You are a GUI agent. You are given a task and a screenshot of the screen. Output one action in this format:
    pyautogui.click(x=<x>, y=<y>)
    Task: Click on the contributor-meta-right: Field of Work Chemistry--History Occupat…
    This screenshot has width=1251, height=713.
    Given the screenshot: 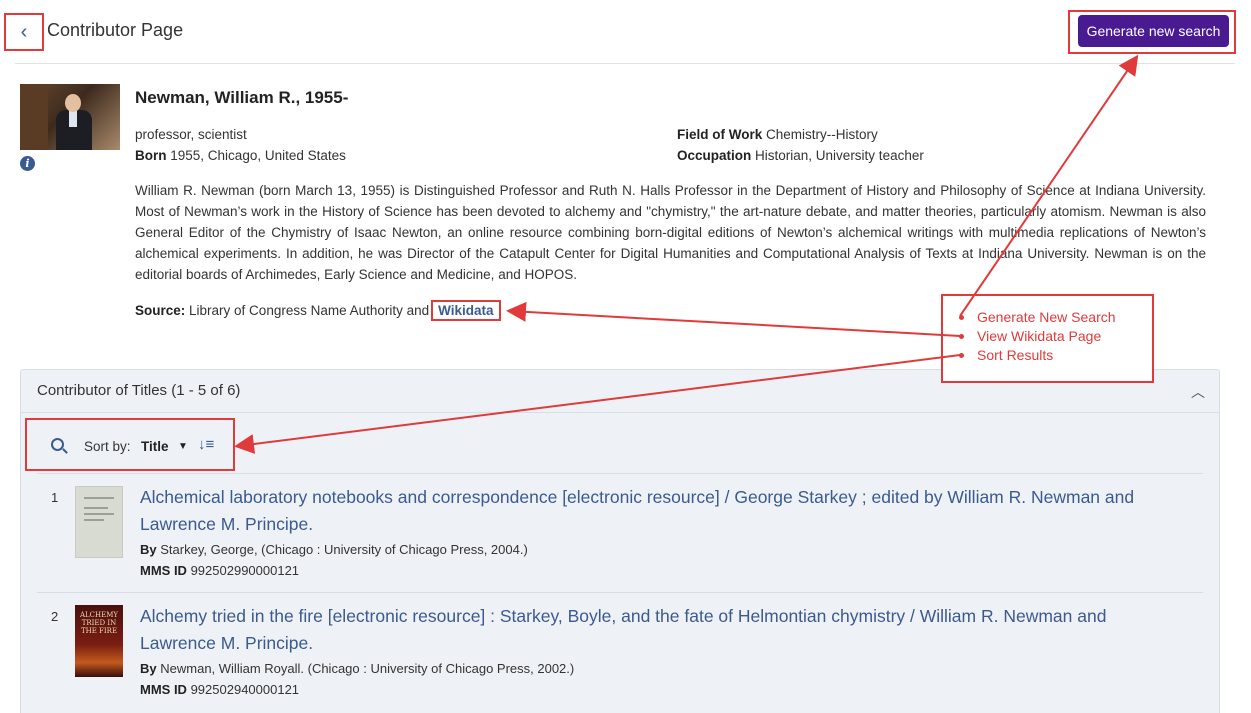 What is the action you would take?
    pyautogui.click(x=800, y=145)
    